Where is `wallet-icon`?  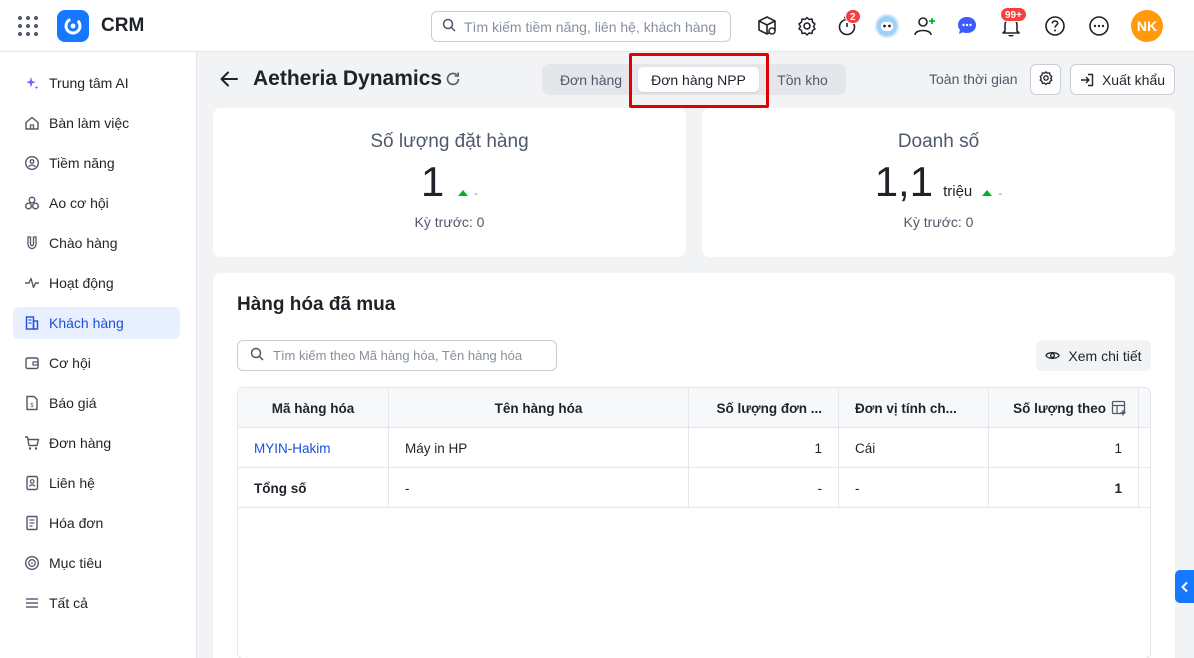
wallet-icon is located at coordinates (32, 363).